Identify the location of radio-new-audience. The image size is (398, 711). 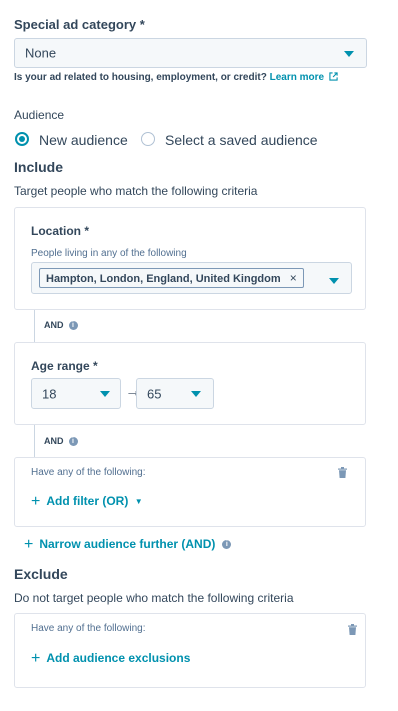
(22, 139).